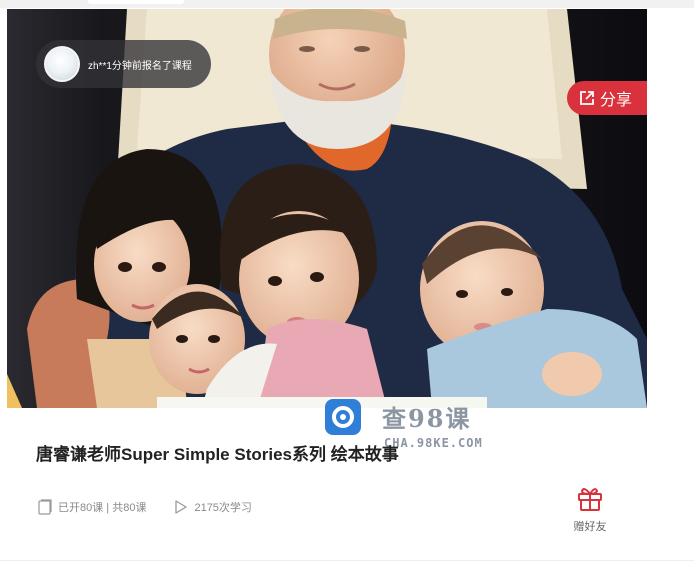 This screenshot has height=563, width=694. Describe the element at coordinates (102, 508) in the screenshot. I see `lesson-count: 已开80课 | 共80课` at that location.